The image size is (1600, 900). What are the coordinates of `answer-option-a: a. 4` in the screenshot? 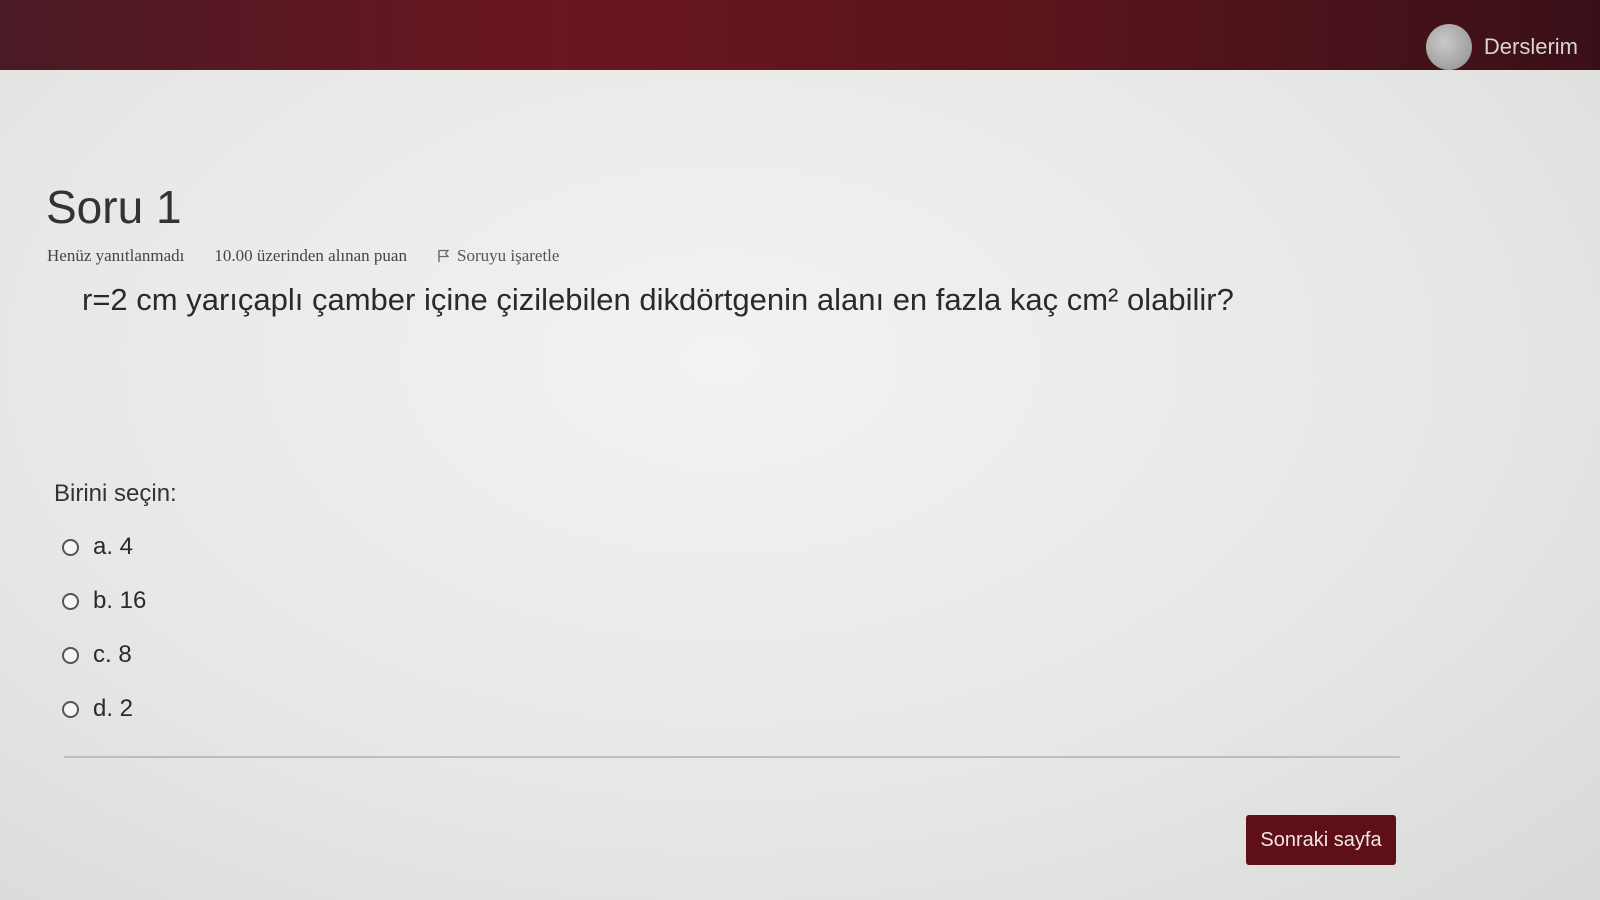 It's located at (104, 547).